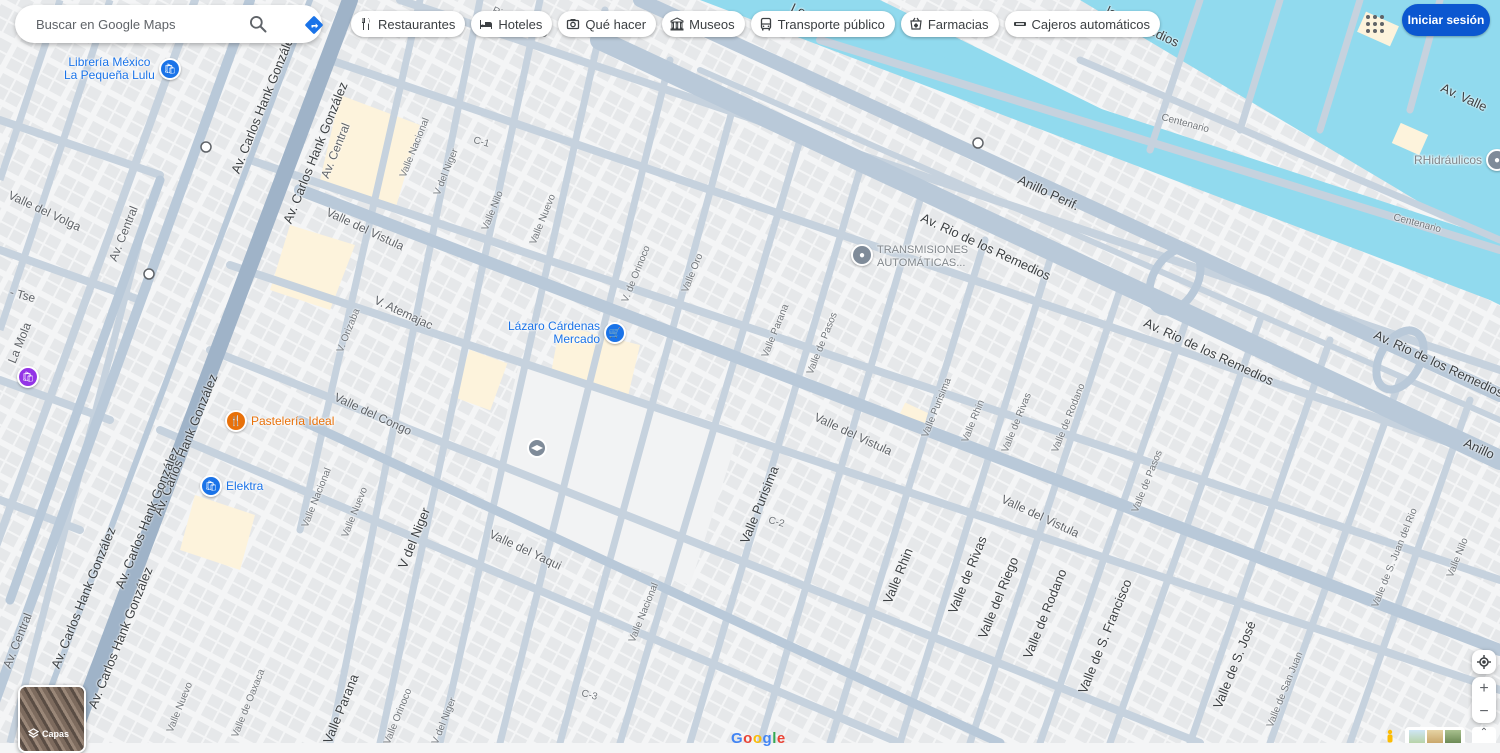 This screenshot has height=753, width=1500. I want to click on google-logo-letter: e, so click(781, 738).